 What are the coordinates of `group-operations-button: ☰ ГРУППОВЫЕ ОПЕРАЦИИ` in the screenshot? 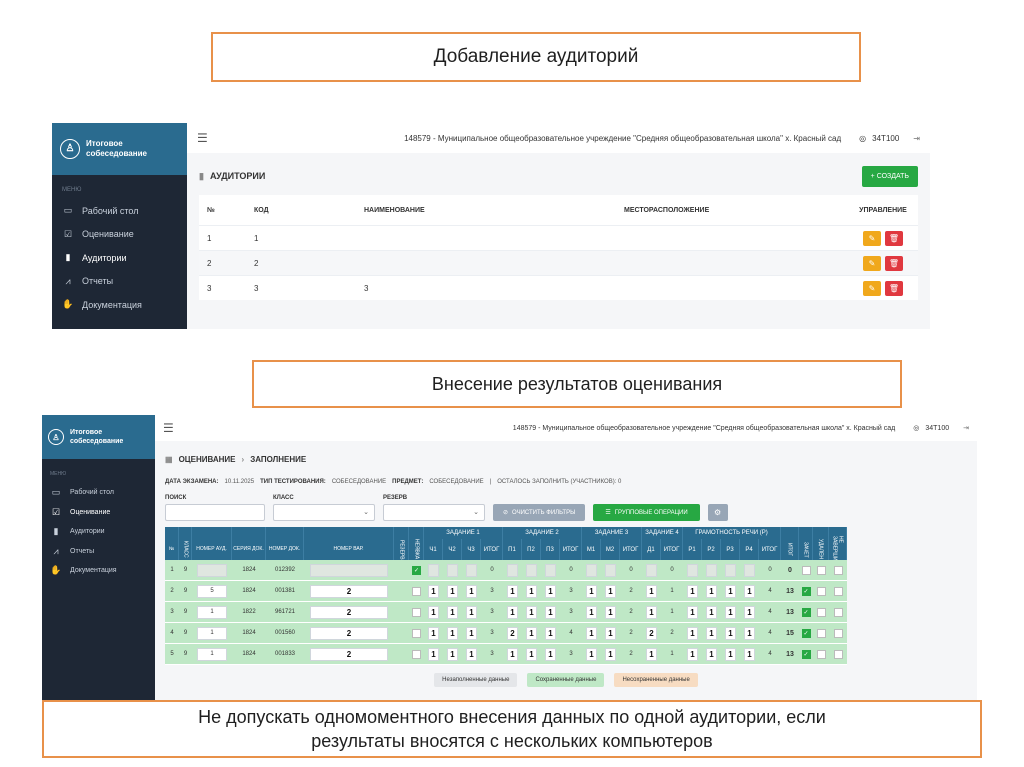 It's located at (646, 512).